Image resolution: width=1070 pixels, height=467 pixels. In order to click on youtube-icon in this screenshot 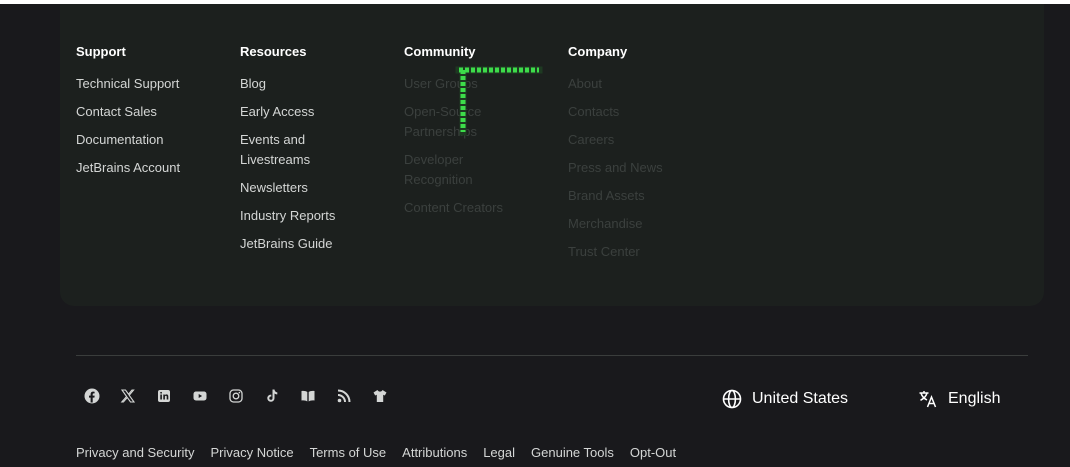, I will do `click(200, 396)`.